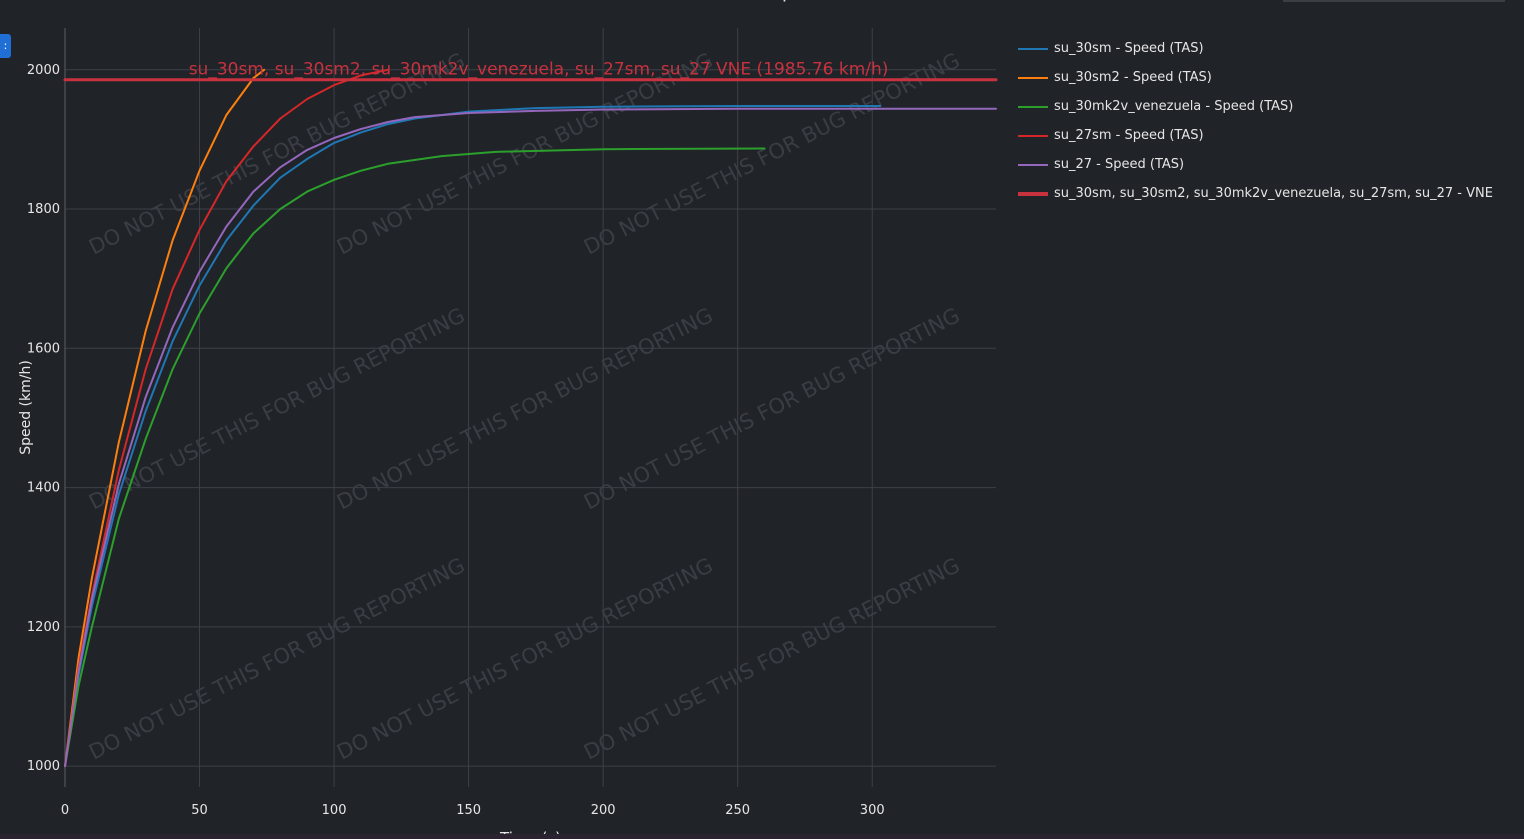 The image size is (1524, 839). What do you see at coordinates (1255, 135) in the screenshot?
I see `legend-item: su_27sm - Speed (TAS)` at bounding box center [1255, 135].